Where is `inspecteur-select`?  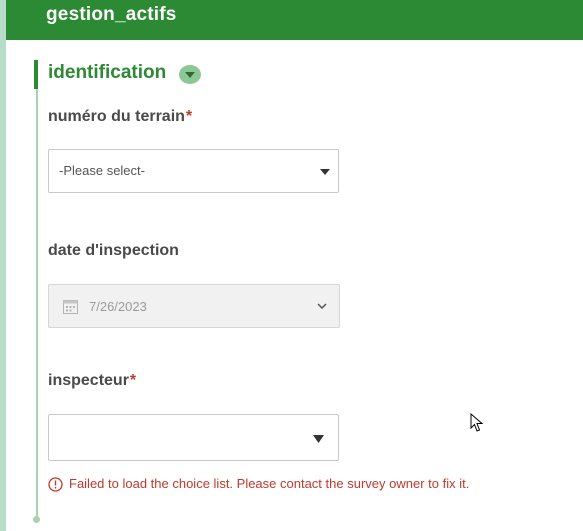
inspecteur-select is located at coordinates (193, 437).